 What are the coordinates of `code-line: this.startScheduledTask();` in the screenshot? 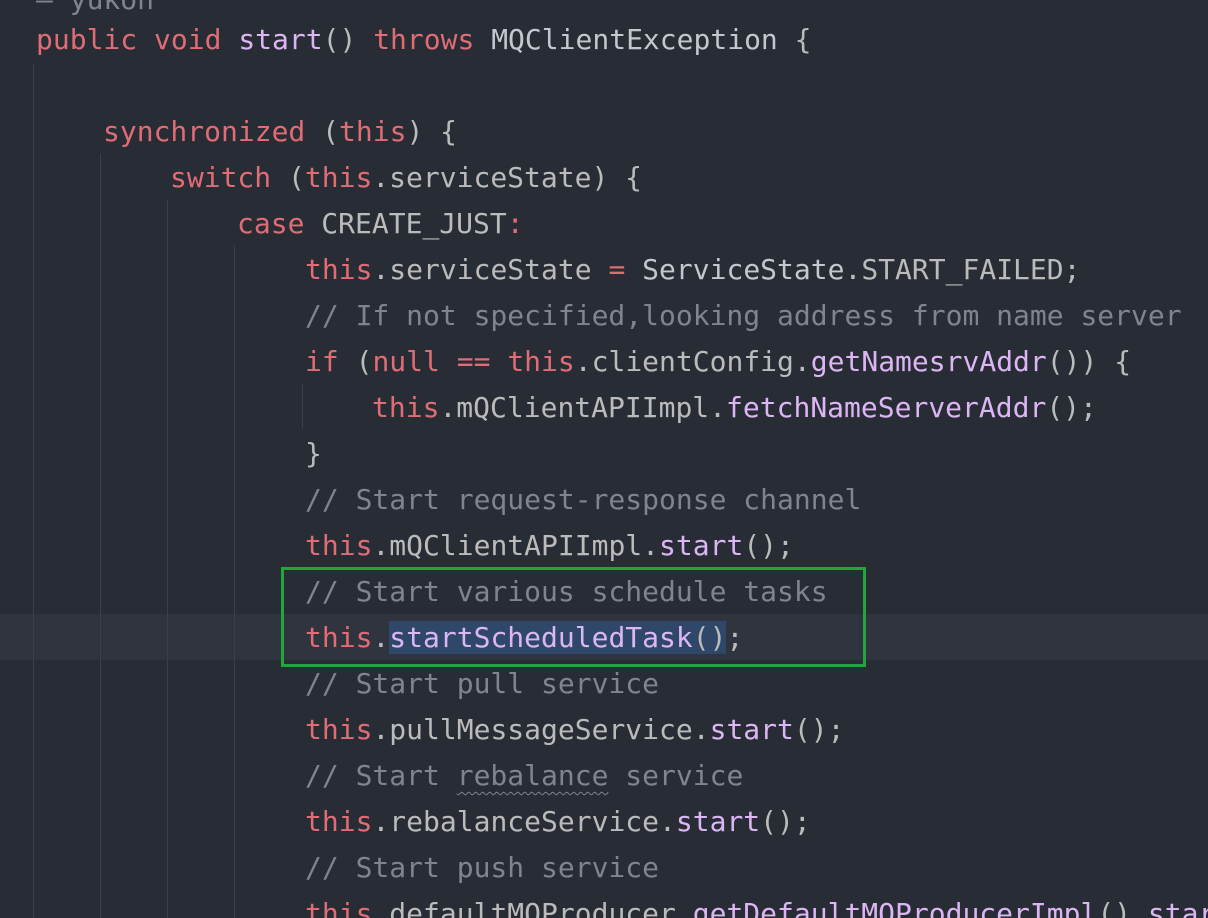 It's located at (604, 638).